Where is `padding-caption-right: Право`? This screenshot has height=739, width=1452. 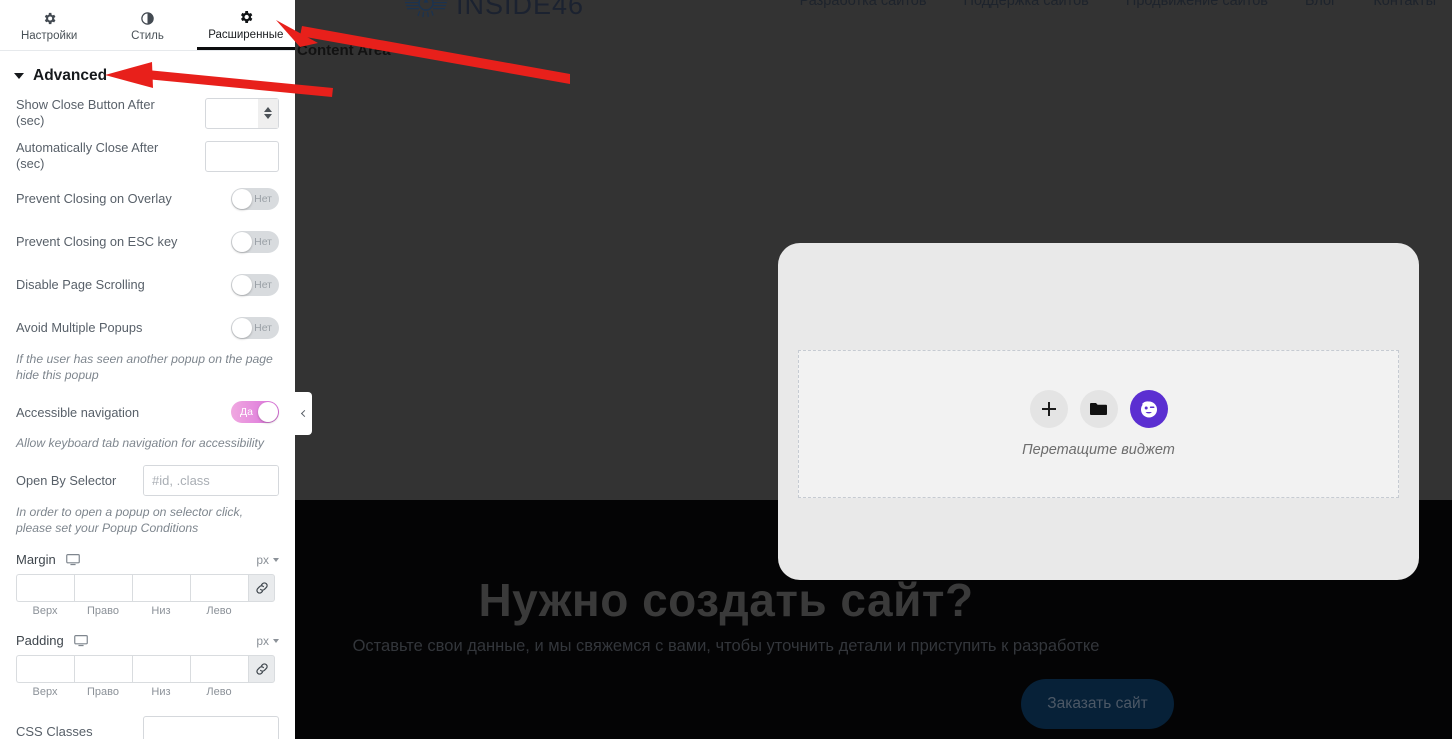 padding-caption-right: Право is located at coordinates (103, 692).